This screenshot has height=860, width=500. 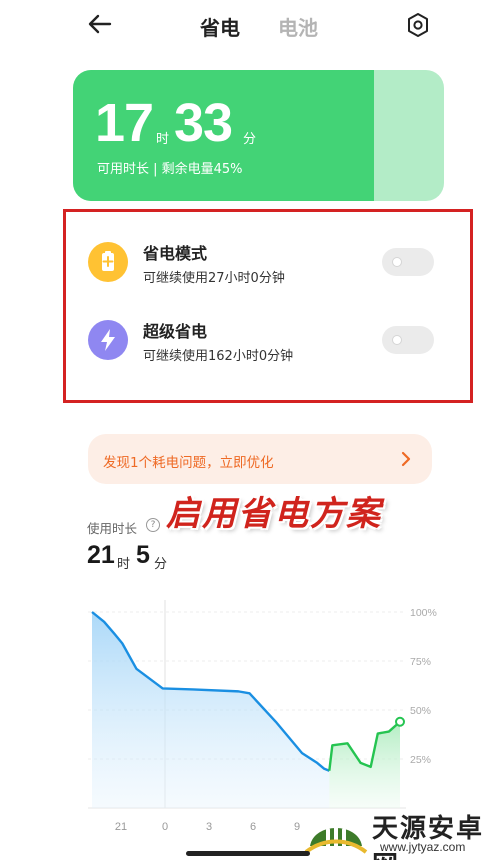 What do you see at coordinates (408, 340) in the screenshot?
I see `ultra-power-saving-toggle` at bounding box center [408, 340].